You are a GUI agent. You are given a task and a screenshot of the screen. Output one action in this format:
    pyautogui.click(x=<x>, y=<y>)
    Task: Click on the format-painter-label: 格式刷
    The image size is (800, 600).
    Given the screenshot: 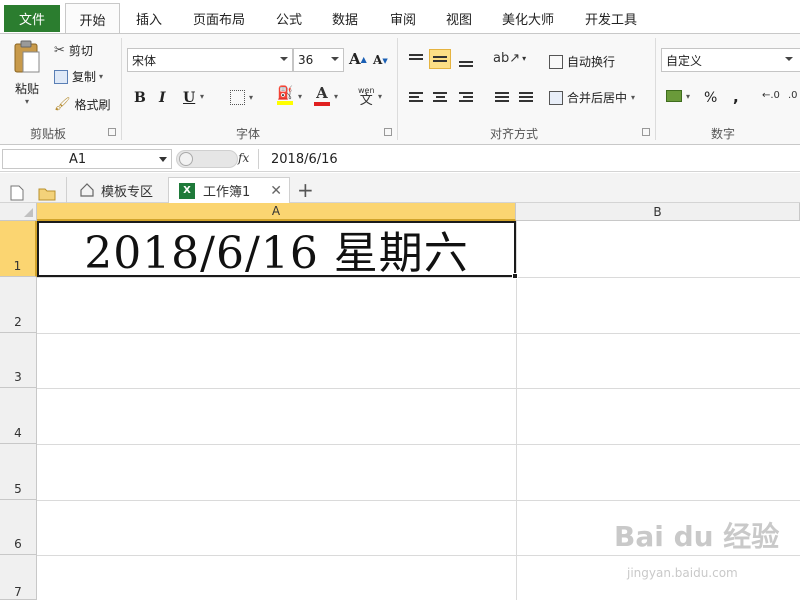 What is the action you would take?
    pyautogui.click(x=92, y=105)
    